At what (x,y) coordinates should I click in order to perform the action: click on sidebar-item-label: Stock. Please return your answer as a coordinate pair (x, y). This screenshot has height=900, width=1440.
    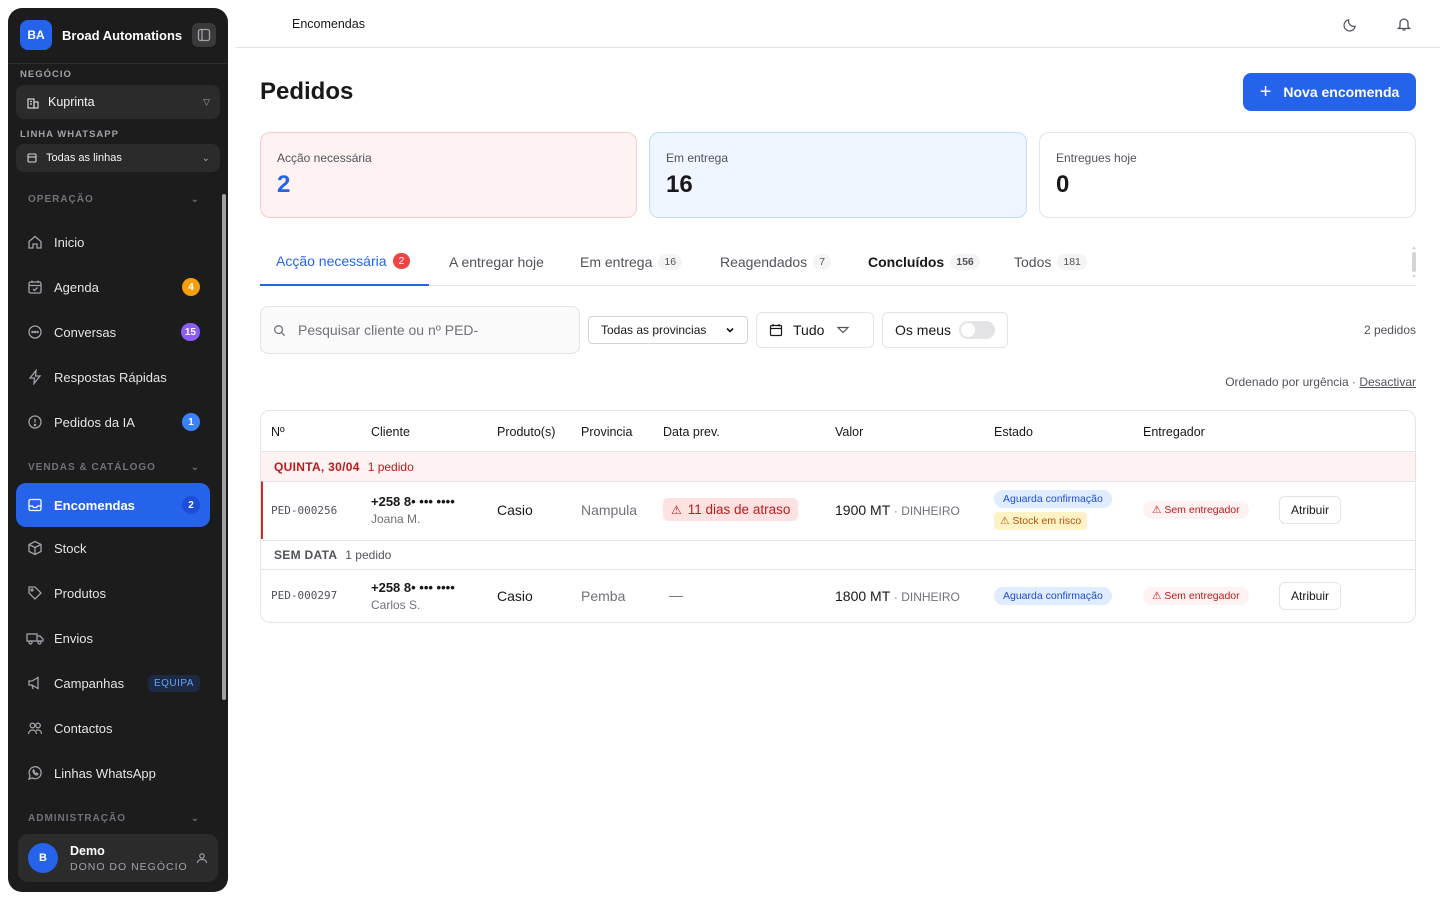
    Looking at the image, I should click on (70, 548).